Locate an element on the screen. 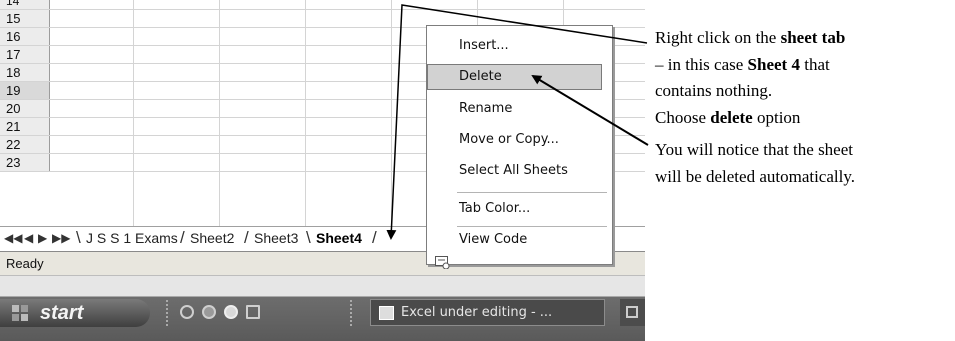 The image size is (955, 341). last-sheet-icon: ▶▶ is located at coordinates (61, 238).